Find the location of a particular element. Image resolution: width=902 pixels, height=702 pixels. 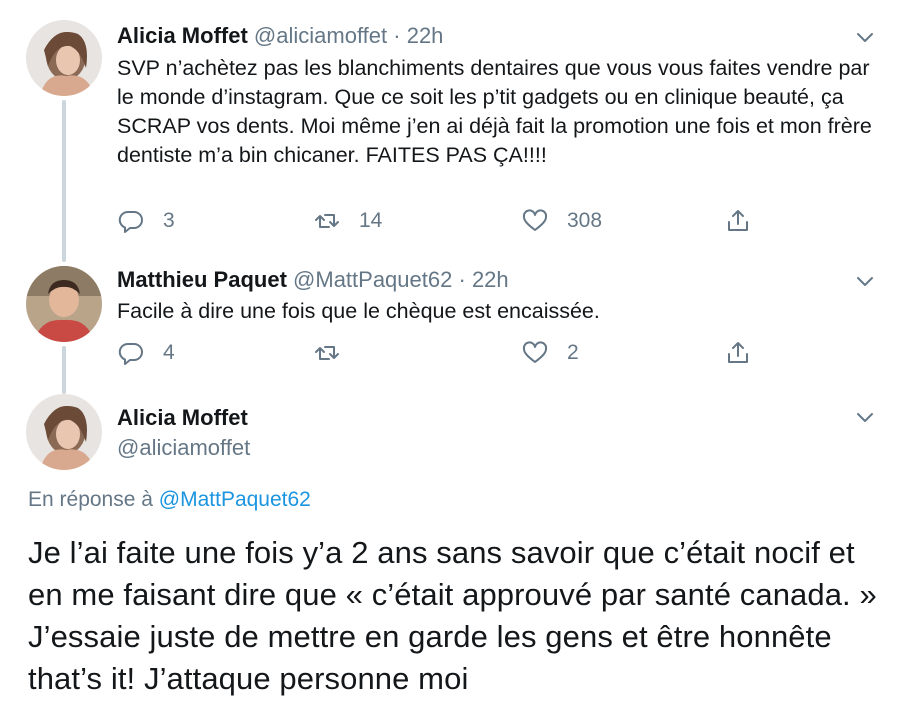

like-button: 2 is located at coordinates (550, 353).